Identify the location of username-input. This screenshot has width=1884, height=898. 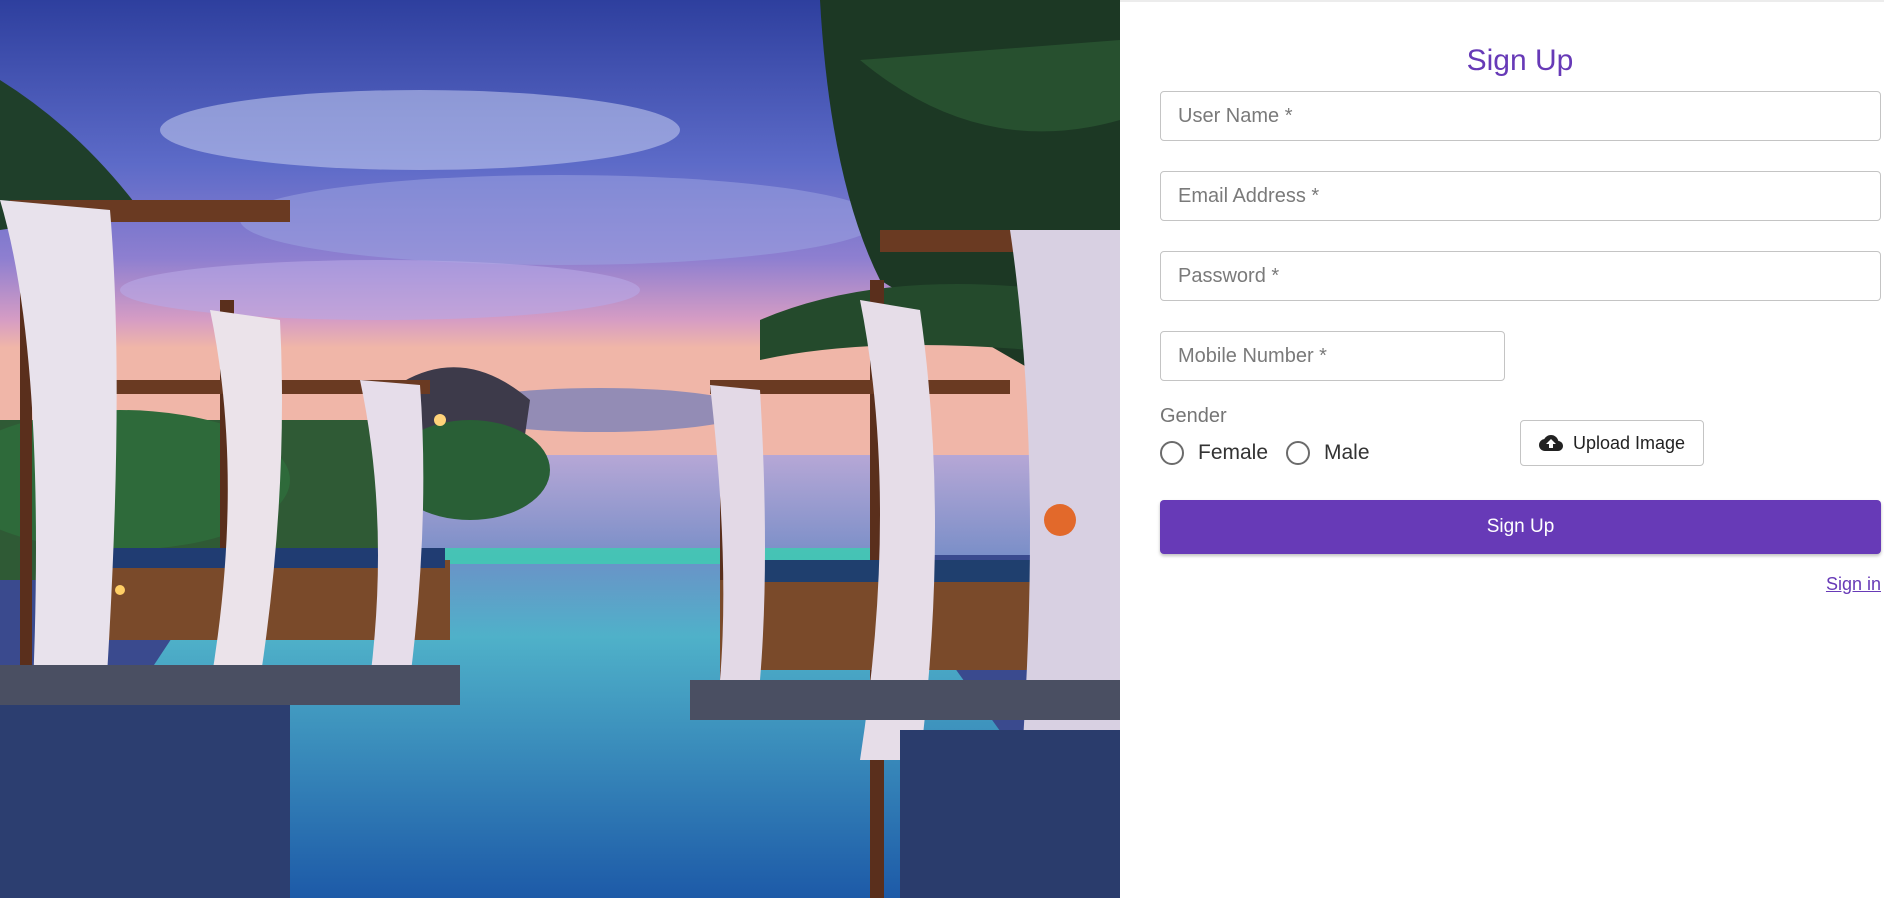
(1520, 116).